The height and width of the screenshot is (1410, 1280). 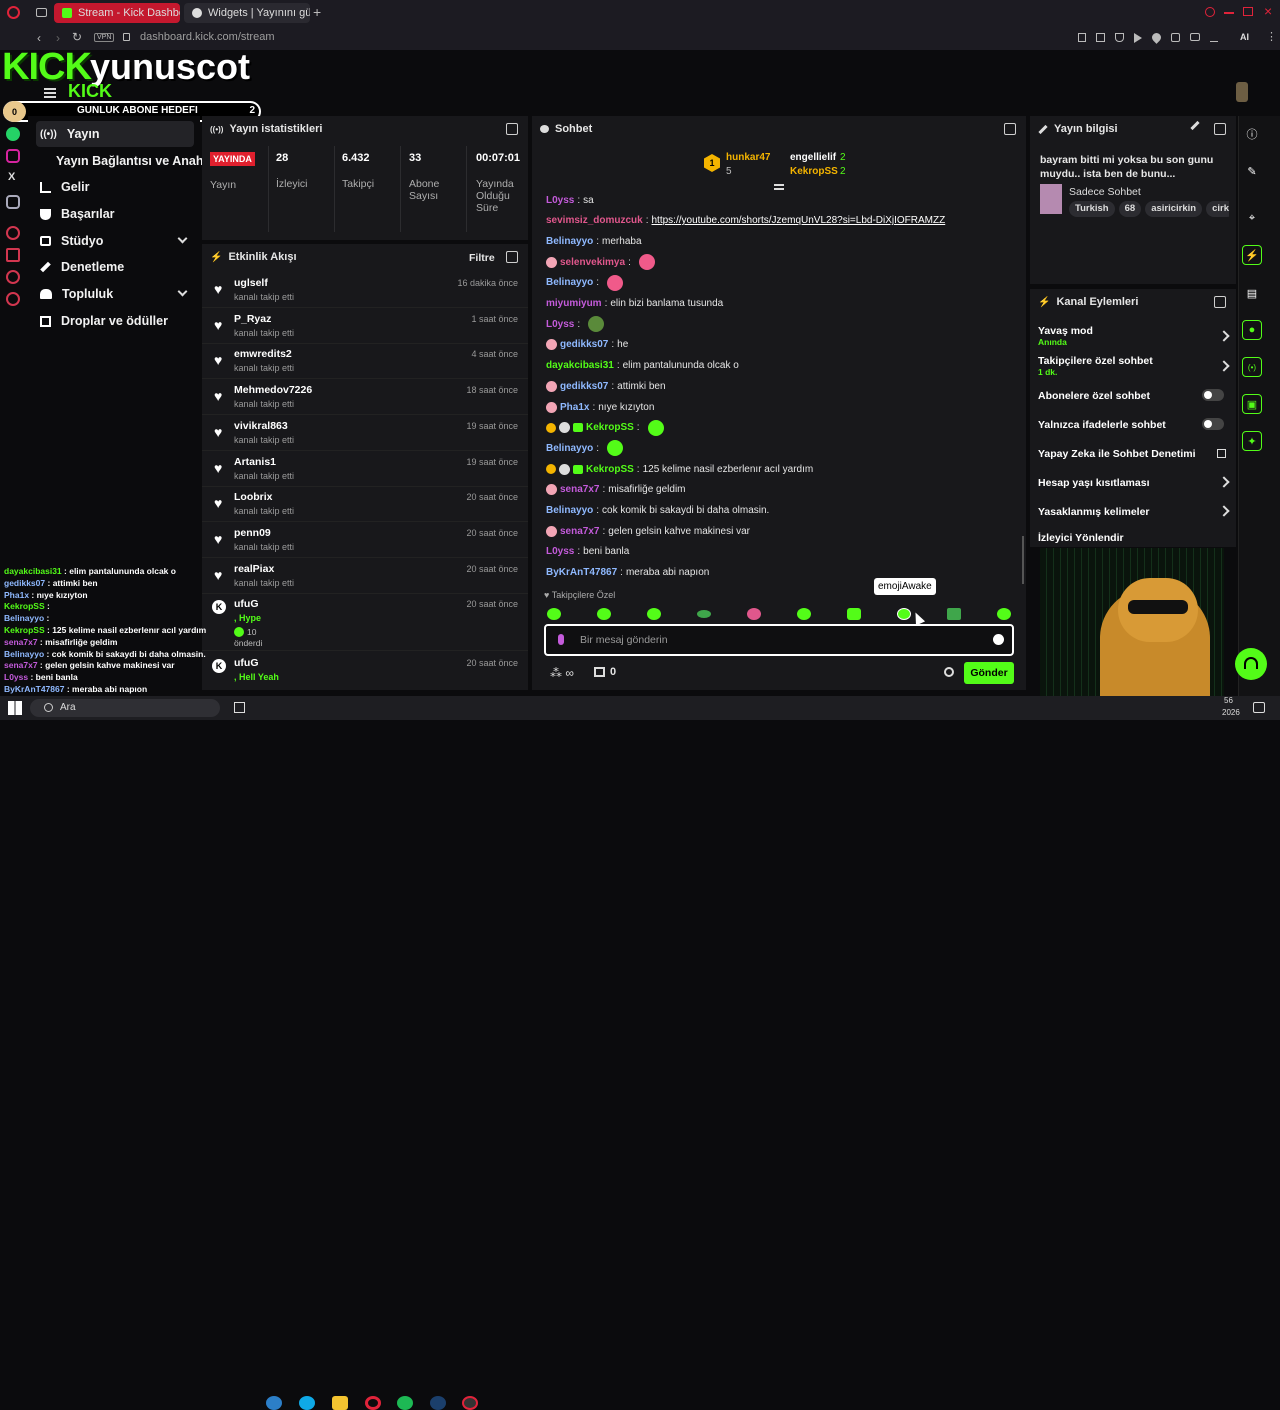 I want to click on info-icon: ⓘ, so click(x=1252, y=134).